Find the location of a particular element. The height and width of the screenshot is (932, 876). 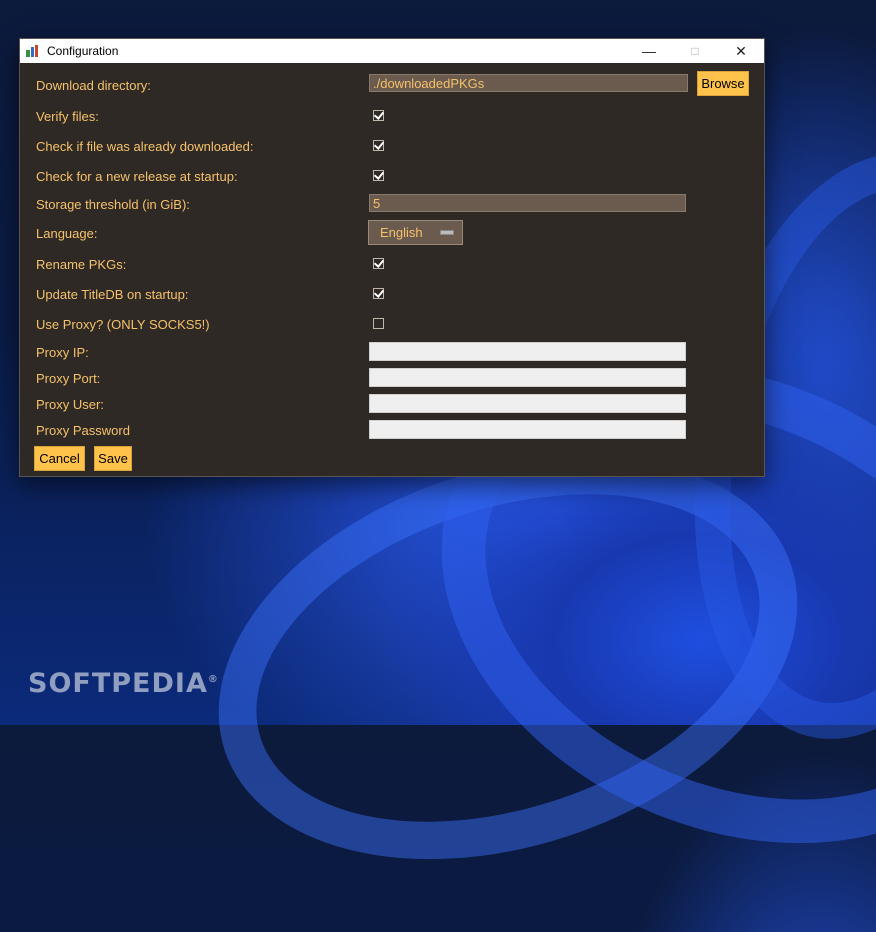

close-icon: ✕ is located at coordinates (741, 50).